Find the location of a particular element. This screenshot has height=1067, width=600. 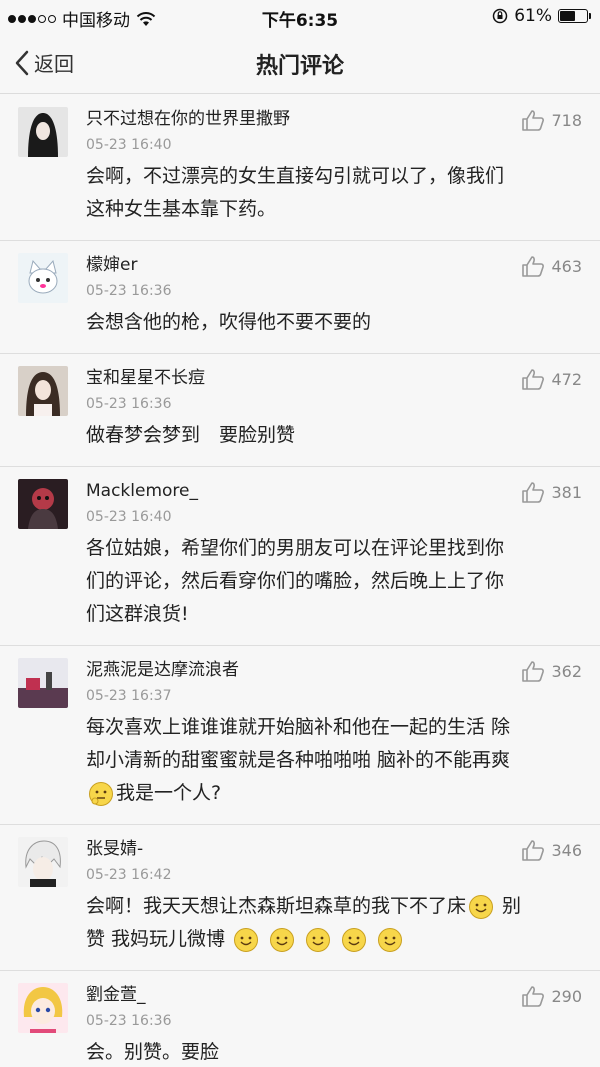

comment-line: 们这群浪货! is located at coordinates (137, 614).